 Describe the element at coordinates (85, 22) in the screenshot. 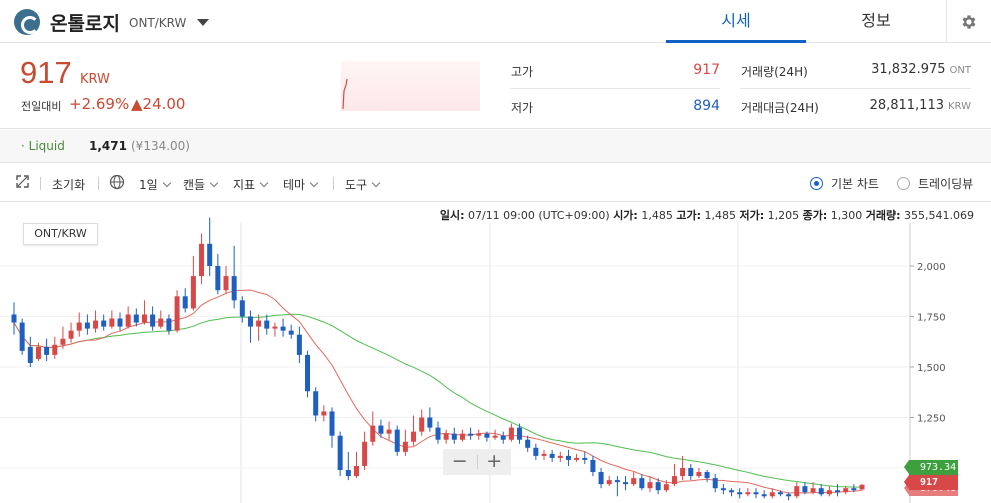

I see `coin-name: 온톨로지` at that location.